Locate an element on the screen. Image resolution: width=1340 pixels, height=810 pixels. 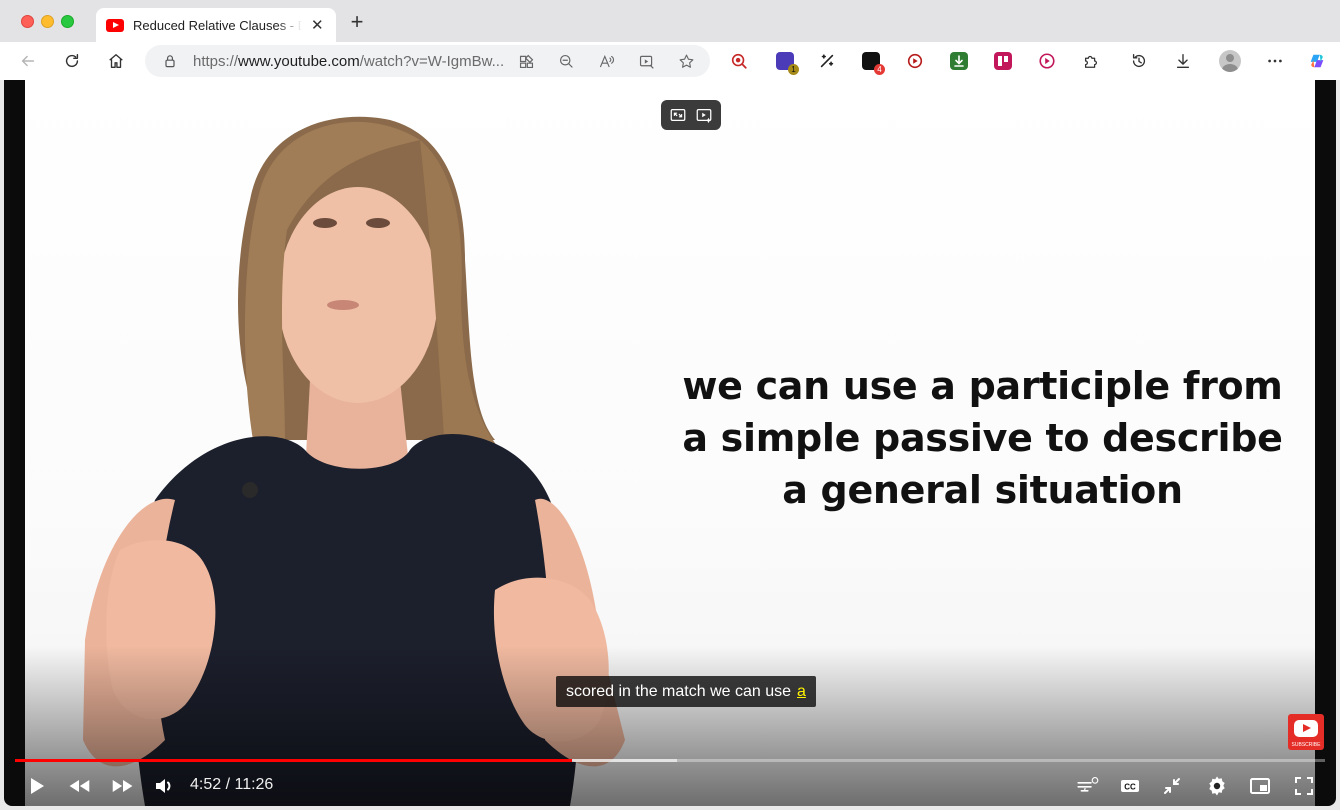
downloads-icon is located at coordinates (1183, 61).